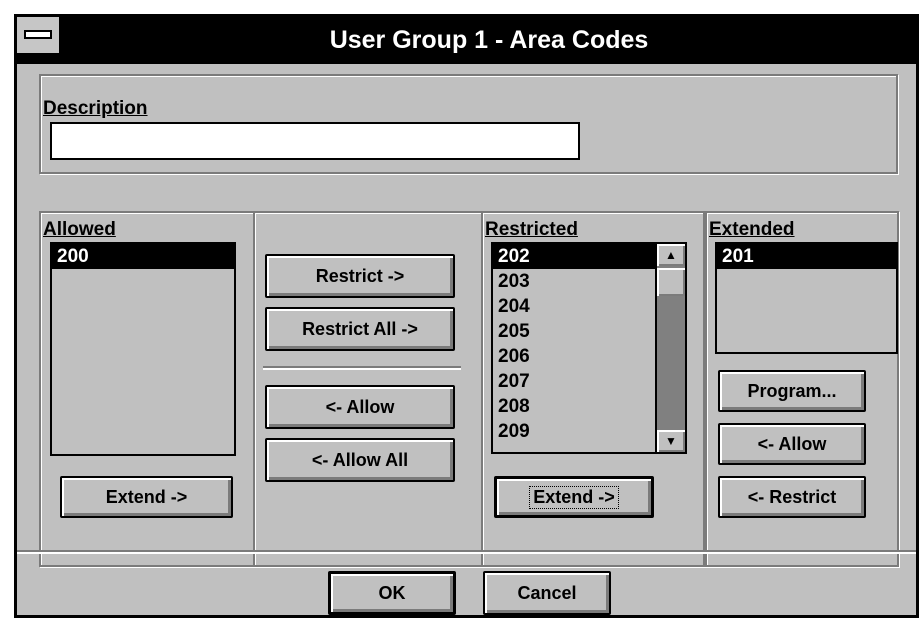 This screenshot has height=622, width=923. Describe the element at coordinates (547, 593) in the screenshot. I see `cancel-button: Cancel` at that location.